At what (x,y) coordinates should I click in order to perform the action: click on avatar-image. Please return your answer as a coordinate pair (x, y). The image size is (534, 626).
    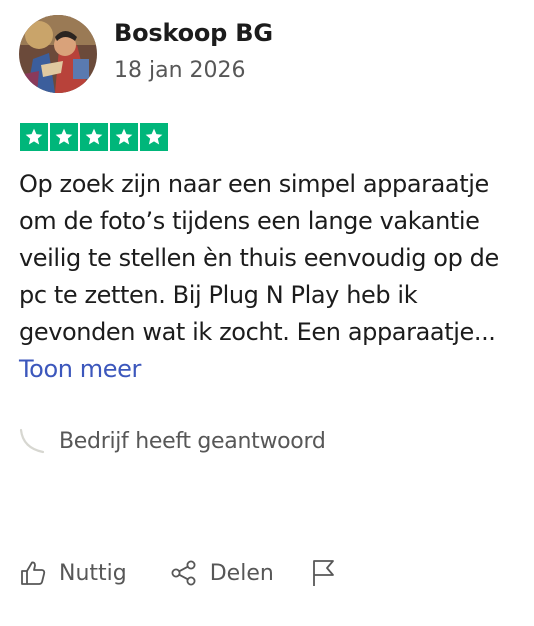
    Looking at the image, I should click on (58, 54).